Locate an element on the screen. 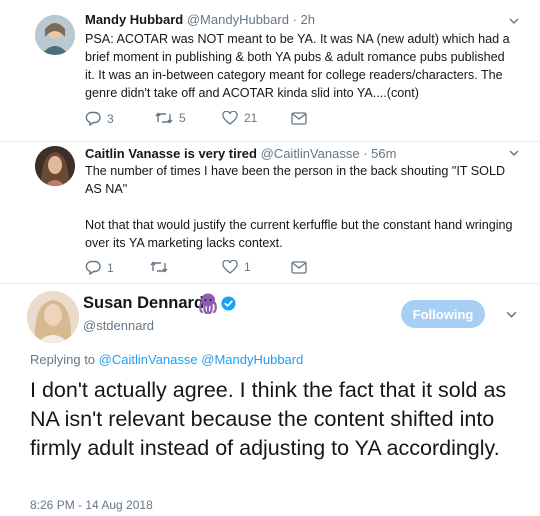 This screenshot has width=540, height=516. main-author-handle: @stdennard is located at coordinates (118, 325).